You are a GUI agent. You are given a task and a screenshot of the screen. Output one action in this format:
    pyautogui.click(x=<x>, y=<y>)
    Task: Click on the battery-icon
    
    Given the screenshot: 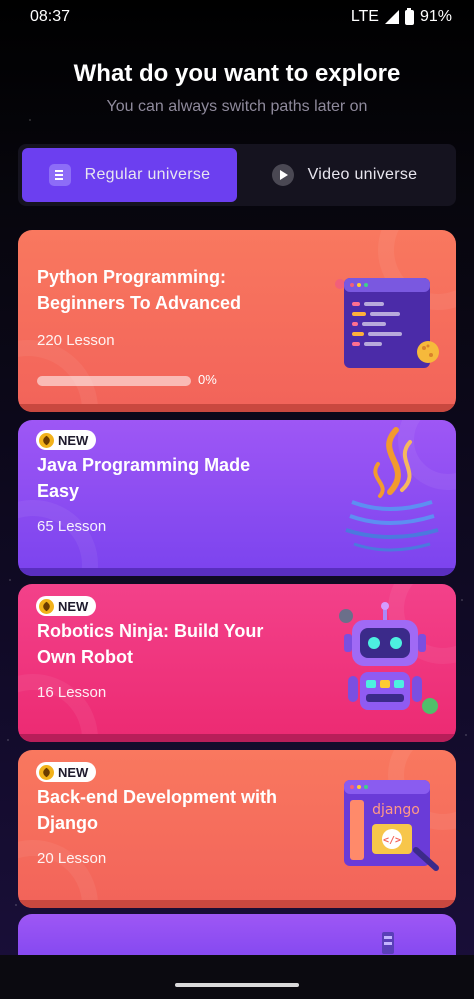 What is the action you would take?
    pyautogui.click(x=409, y=16)
    